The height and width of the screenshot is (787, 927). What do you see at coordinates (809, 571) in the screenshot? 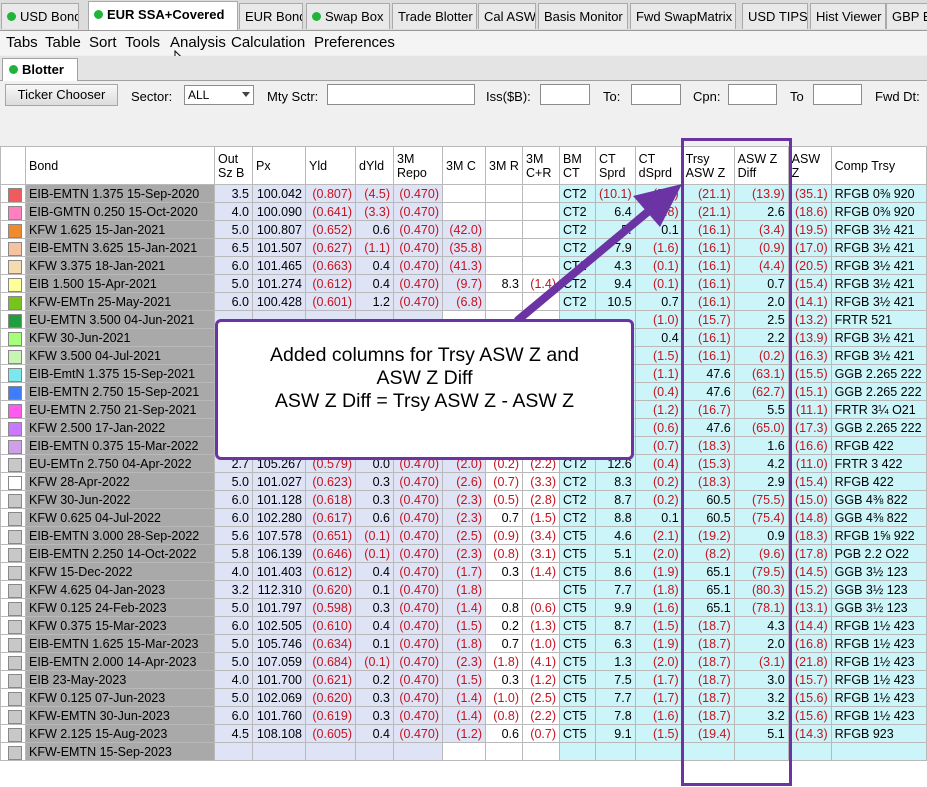
I see `table-cell: (14.5)` at bounding box center [809, 571].